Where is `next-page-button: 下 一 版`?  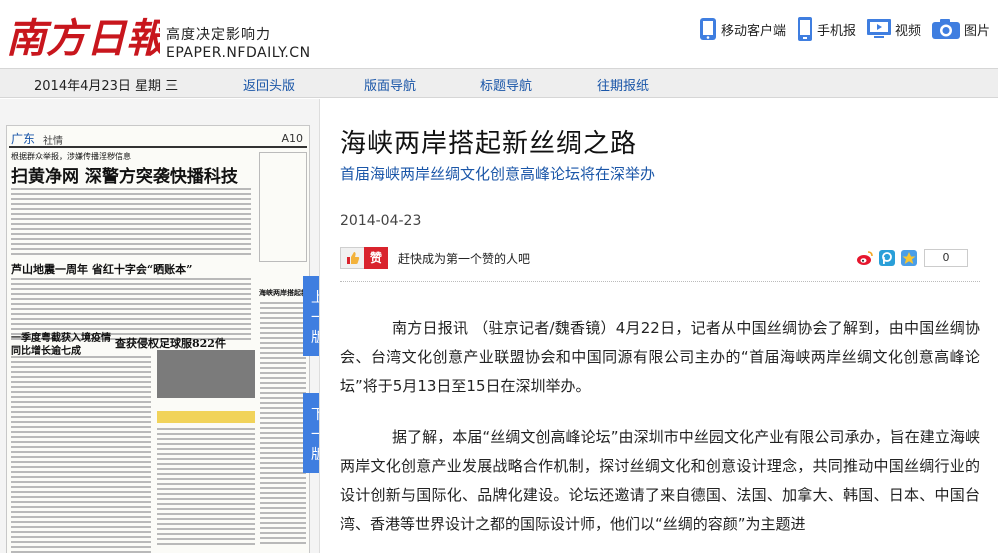 next-page-button: 下 一 版 is located at coordinates (311, 433).